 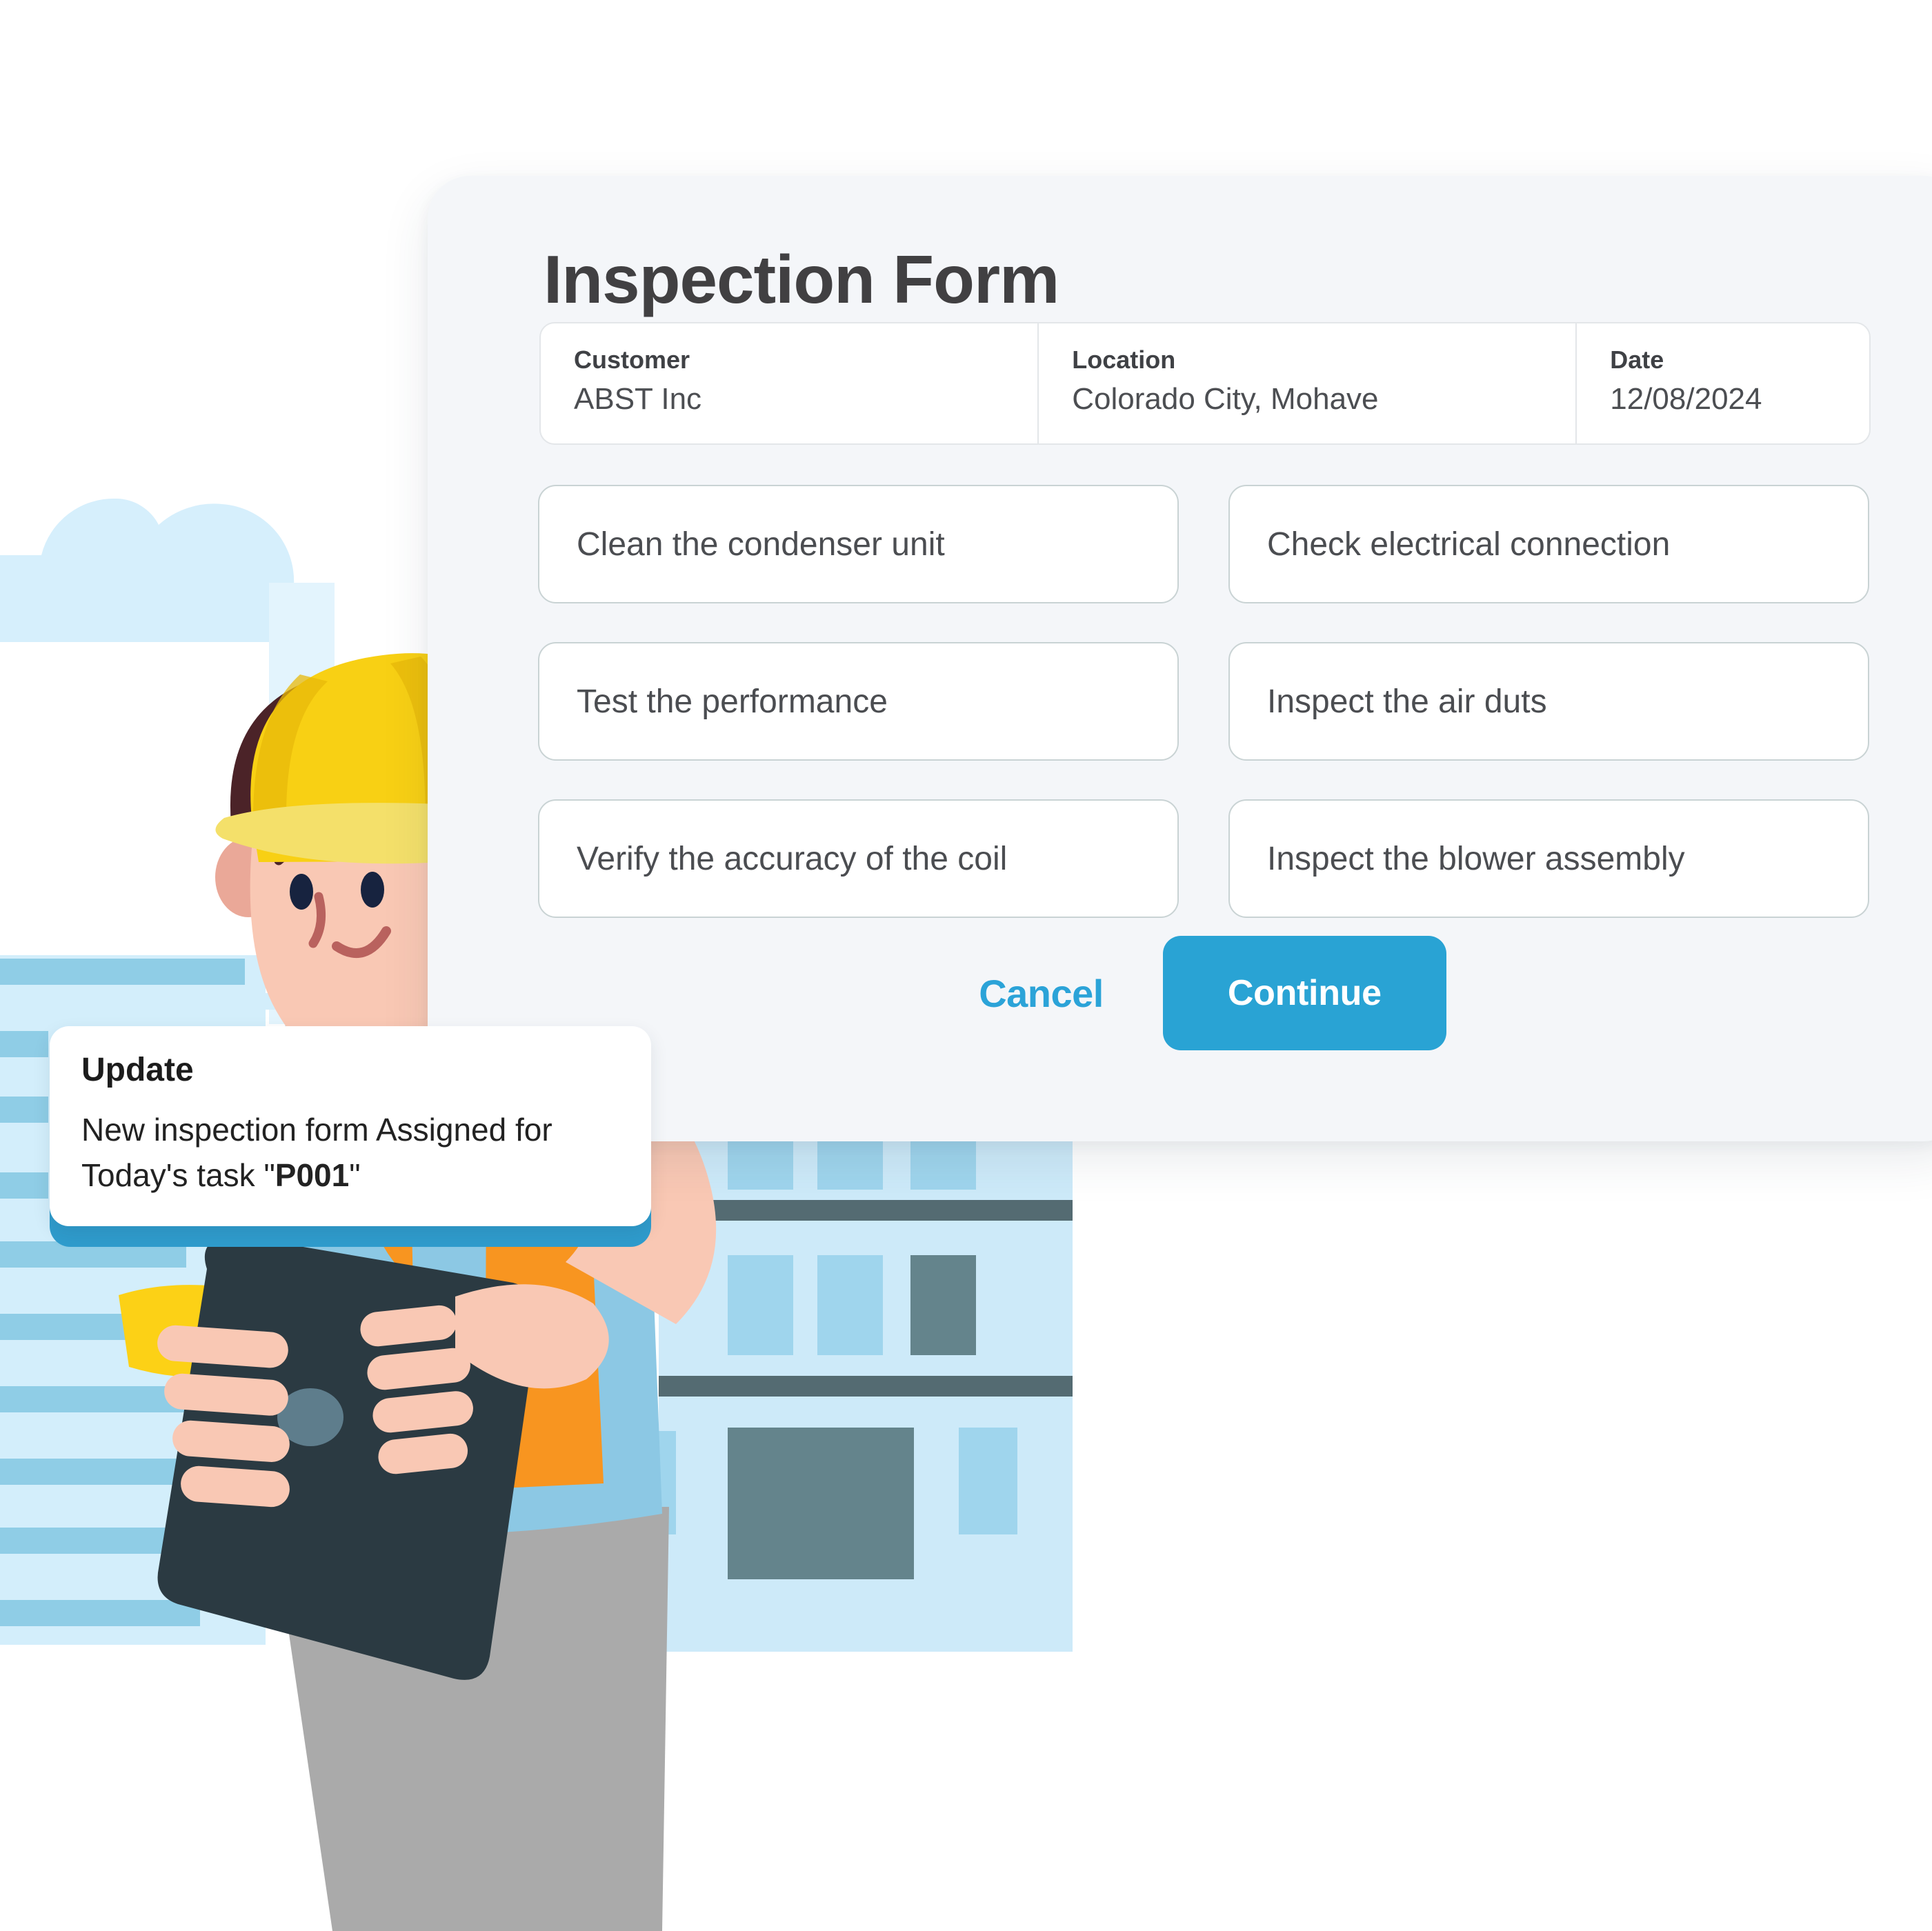 I want to click on form-actions: Cancel Continue, so click(x=1203, y=993).